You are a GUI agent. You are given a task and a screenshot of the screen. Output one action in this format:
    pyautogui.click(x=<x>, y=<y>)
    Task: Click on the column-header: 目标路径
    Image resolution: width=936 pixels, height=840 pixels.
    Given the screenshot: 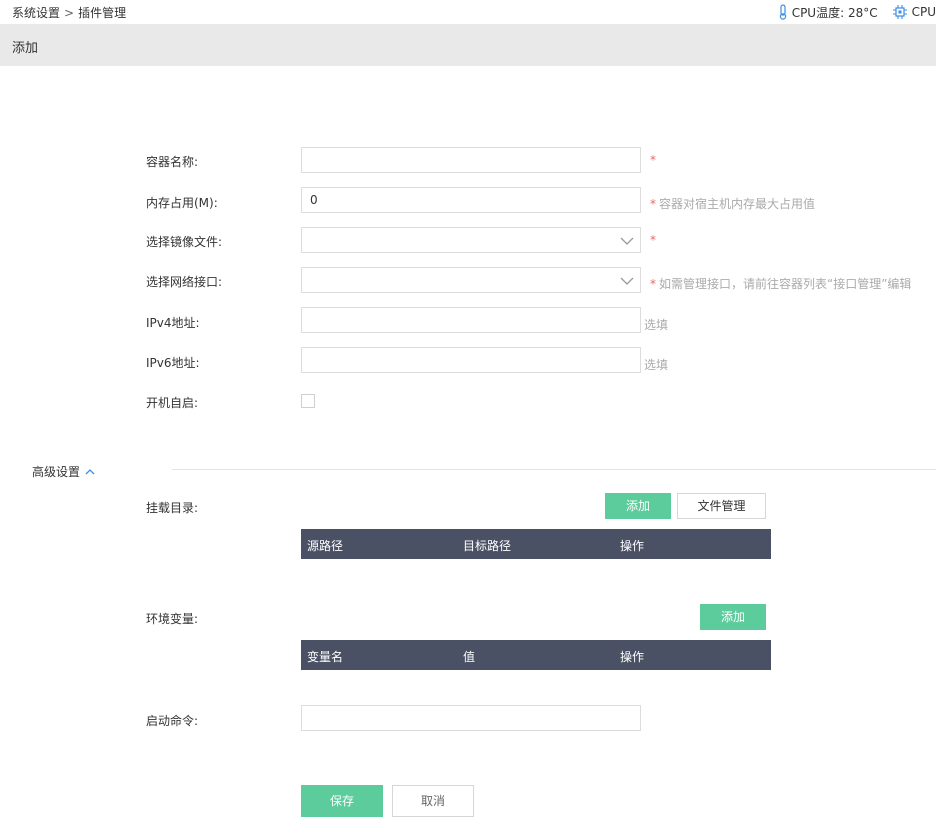 What is the action you would take?
    pyautogui.click(x=487, y=546)
    